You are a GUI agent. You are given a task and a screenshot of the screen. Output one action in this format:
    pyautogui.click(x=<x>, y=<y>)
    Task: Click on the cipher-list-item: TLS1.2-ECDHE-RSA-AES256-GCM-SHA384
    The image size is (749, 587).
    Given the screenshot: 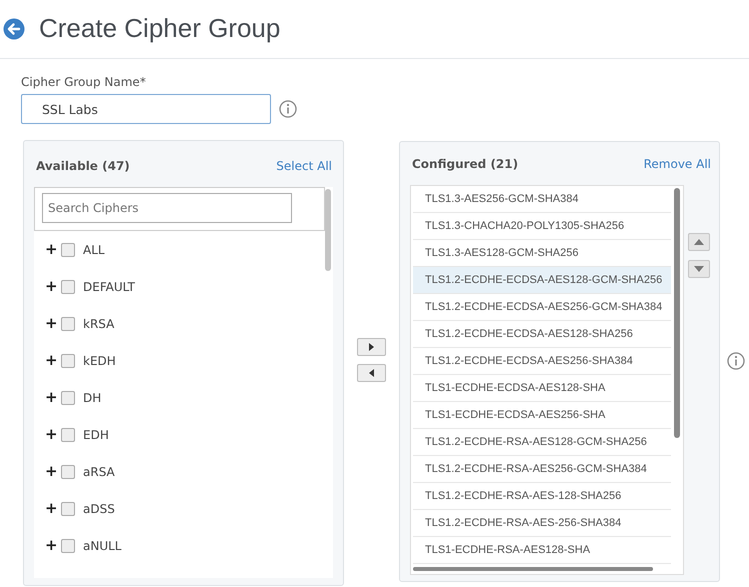 What is the action you would take?
    pyautogui.click(x=542, y=469)
    